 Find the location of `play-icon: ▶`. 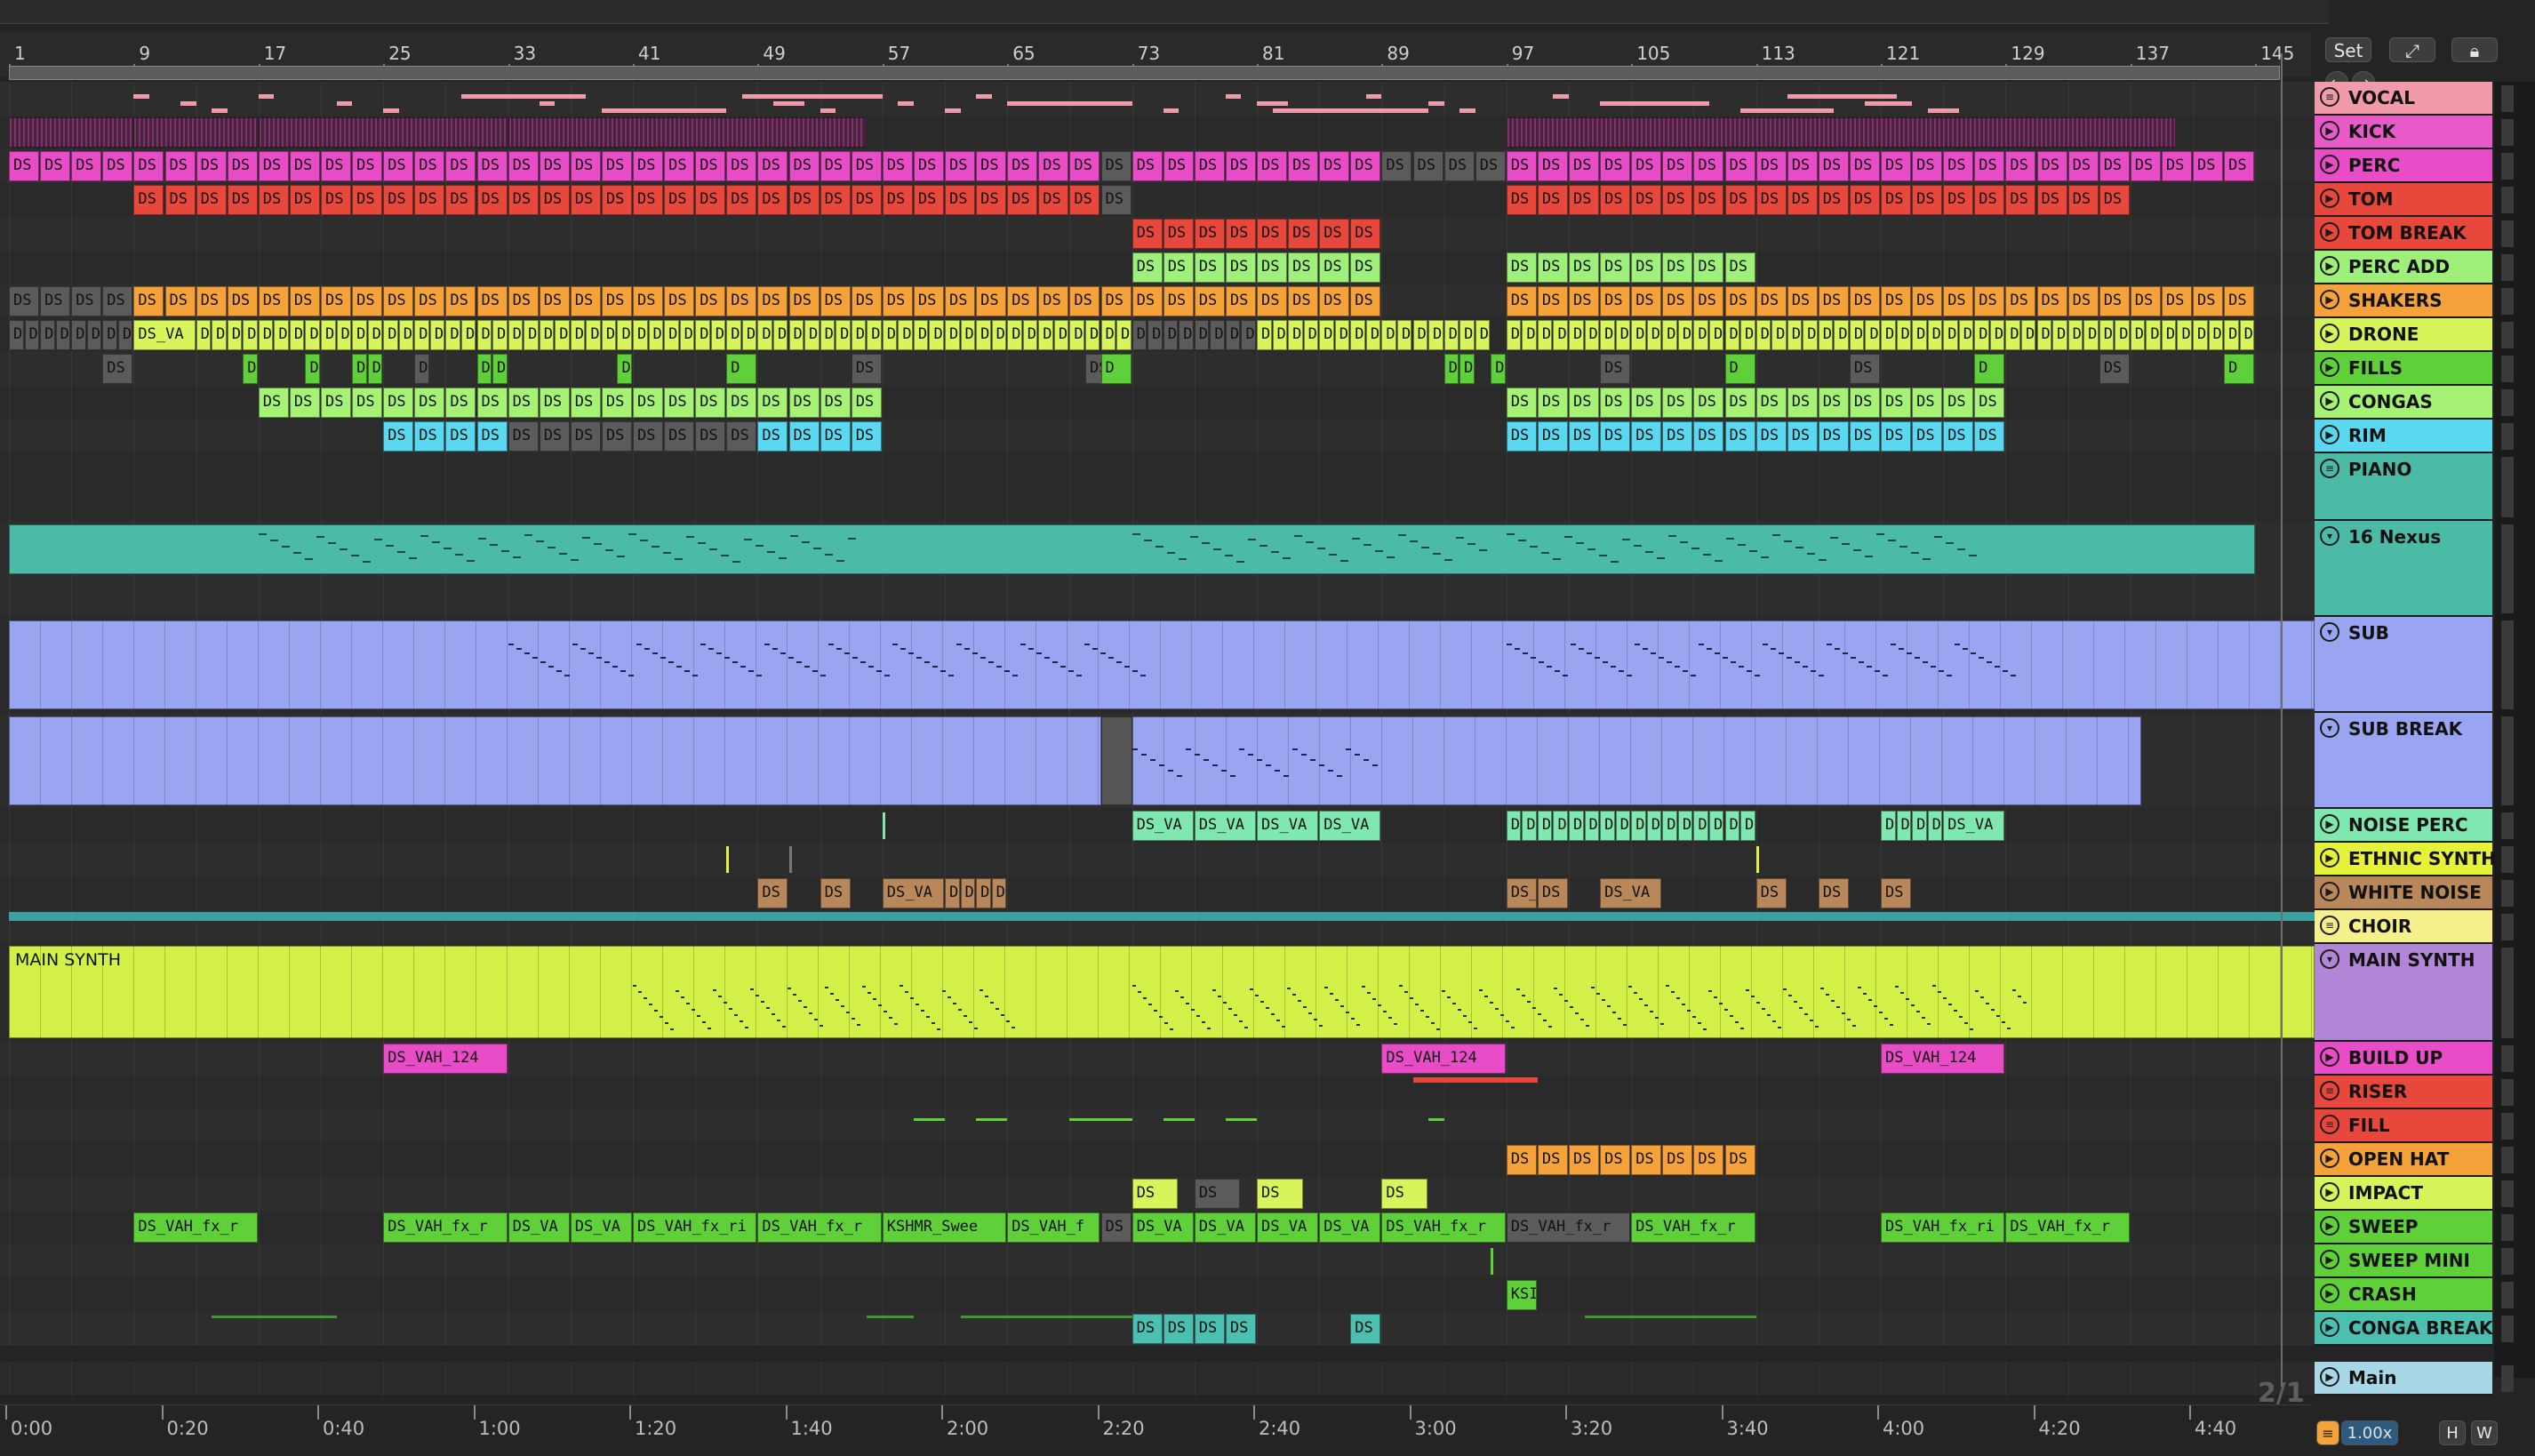

play-icon: ▶ is located at coordinates (2329, 434).